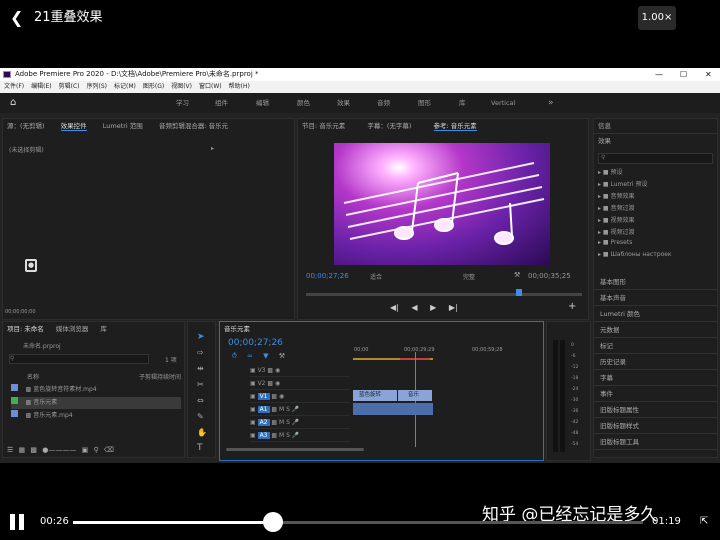 The width and height of the screenshot is (720, 540). Describe the element at coordinates (414, 307) in the screenshot. I see `step-back-icon: ◀` at that location.